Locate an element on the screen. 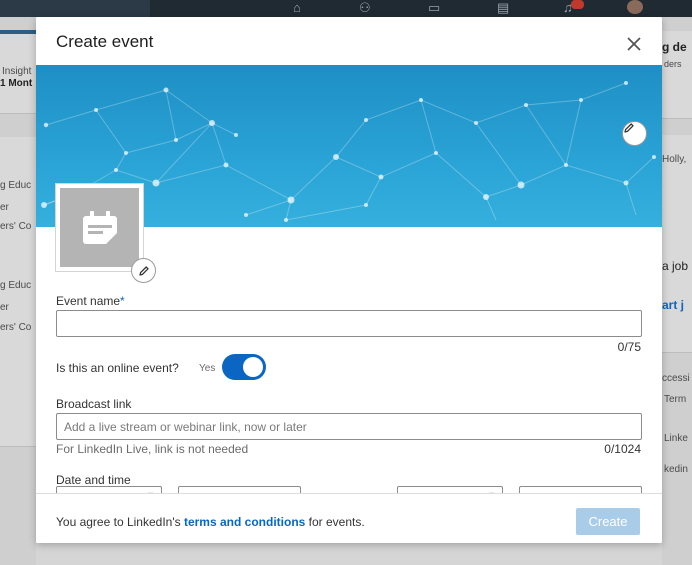 Image resolution: width=692 pixels, height=565 pixels. background-text: Linke is located at coordinates (676, 438).